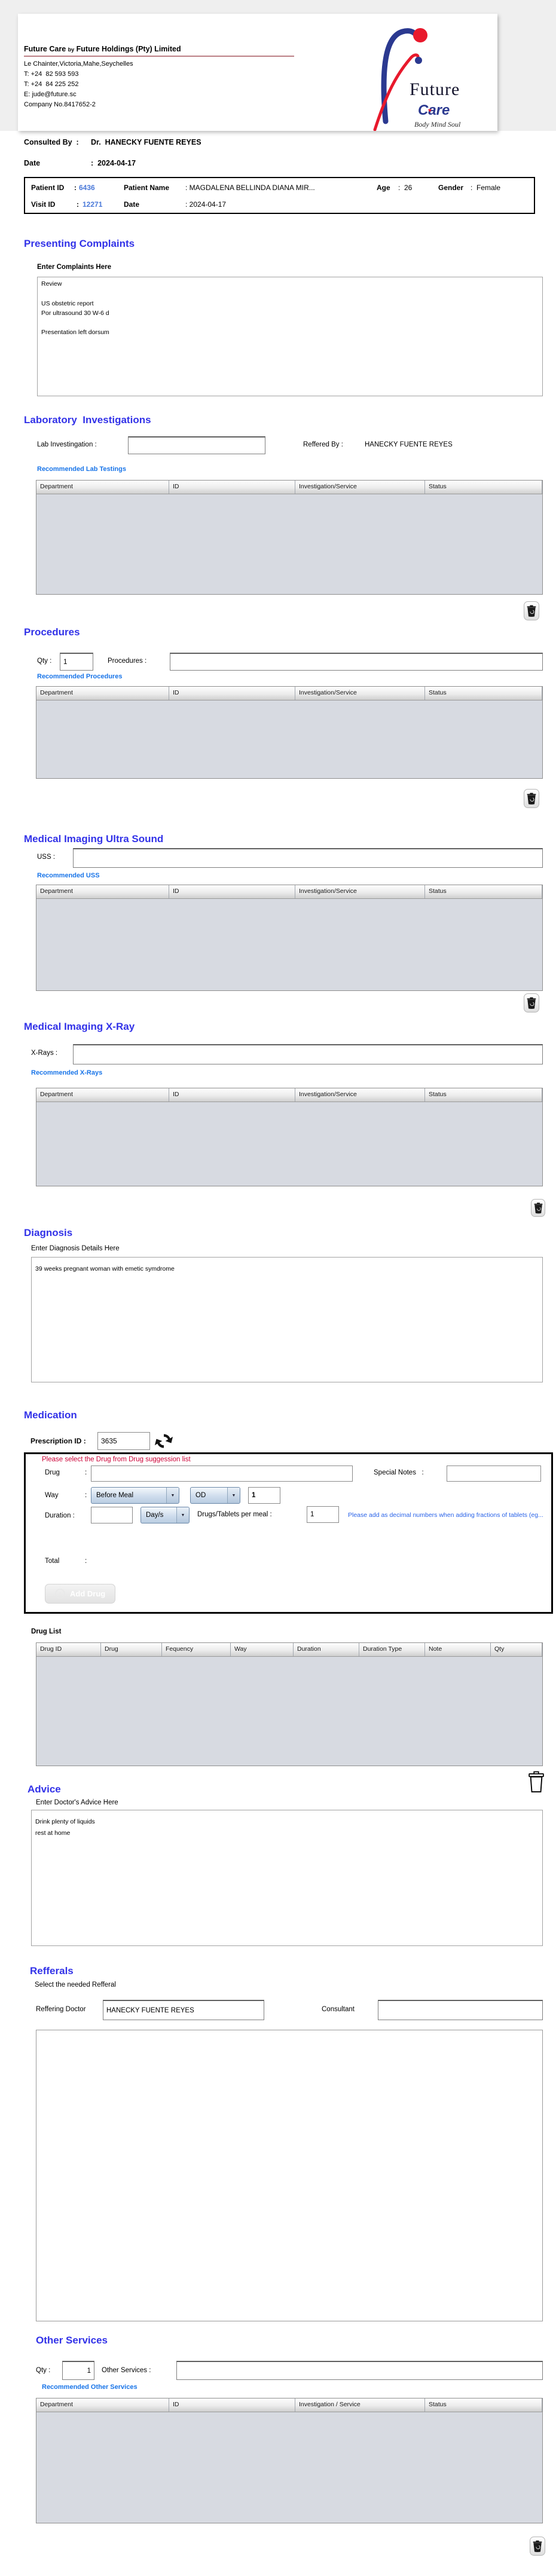 The image size is (556, 2576). I want to click on other-qty-input, so click(78, 2370).